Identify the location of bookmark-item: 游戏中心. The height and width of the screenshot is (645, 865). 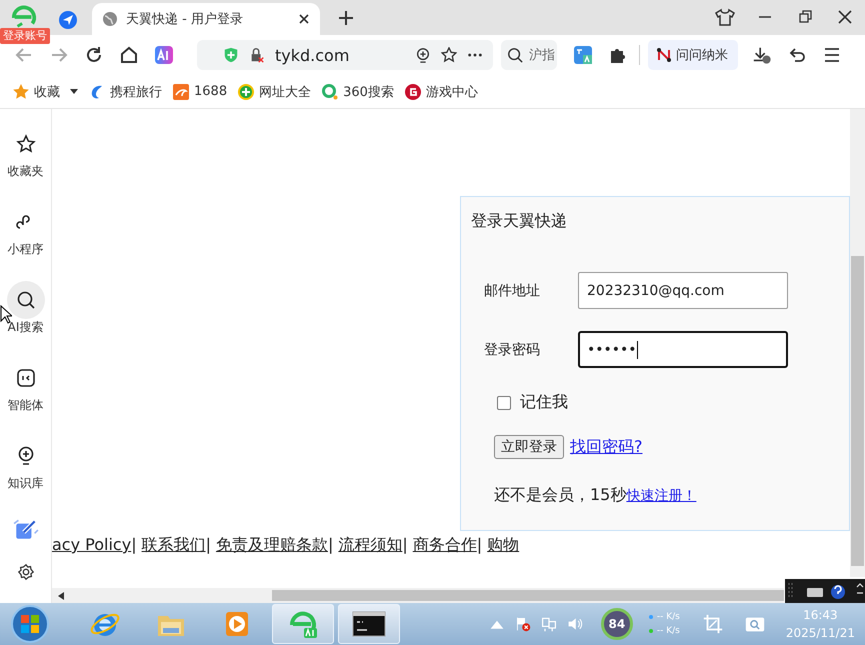
(441, 91).